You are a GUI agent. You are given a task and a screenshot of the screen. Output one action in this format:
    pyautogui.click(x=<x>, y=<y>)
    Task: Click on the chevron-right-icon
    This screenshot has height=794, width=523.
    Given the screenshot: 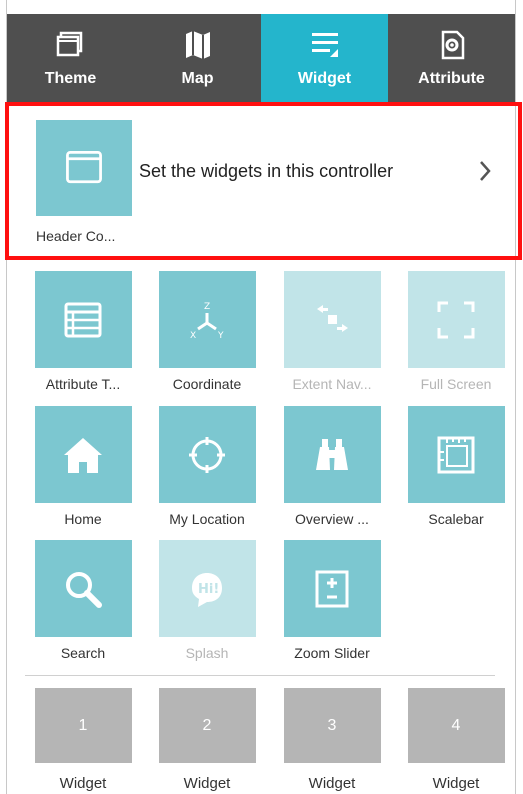 What is the action you would take?
    pyautogui.click(x=485, y=171)
    